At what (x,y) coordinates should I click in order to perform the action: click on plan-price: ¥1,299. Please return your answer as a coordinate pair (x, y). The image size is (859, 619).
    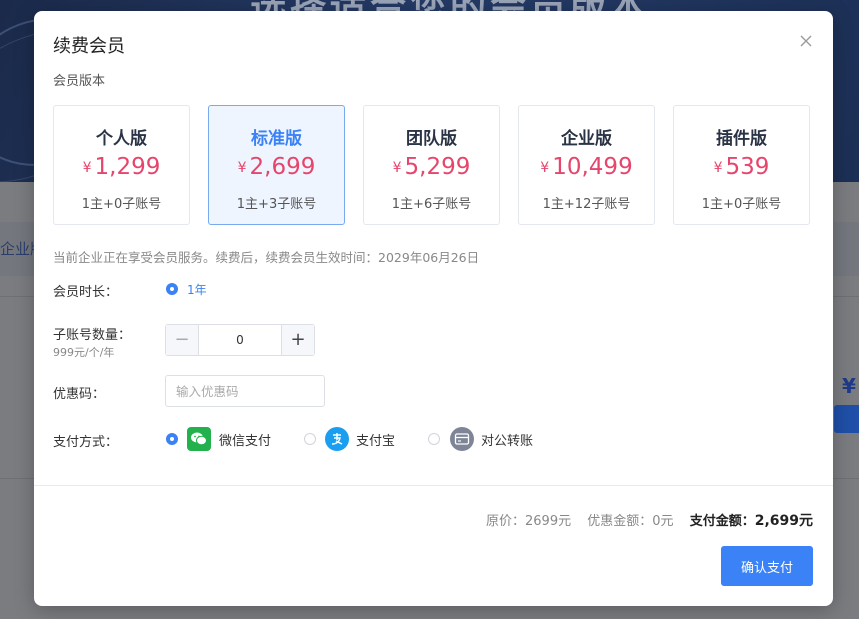
    Looking at the image, I should click on (121, 167).